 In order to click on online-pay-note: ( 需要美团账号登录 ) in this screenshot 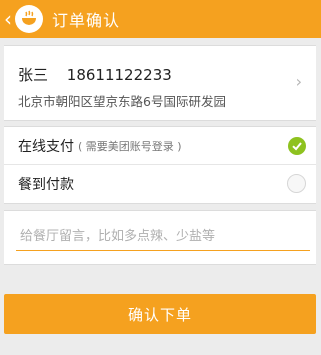, I will do `click(130, 146)`.